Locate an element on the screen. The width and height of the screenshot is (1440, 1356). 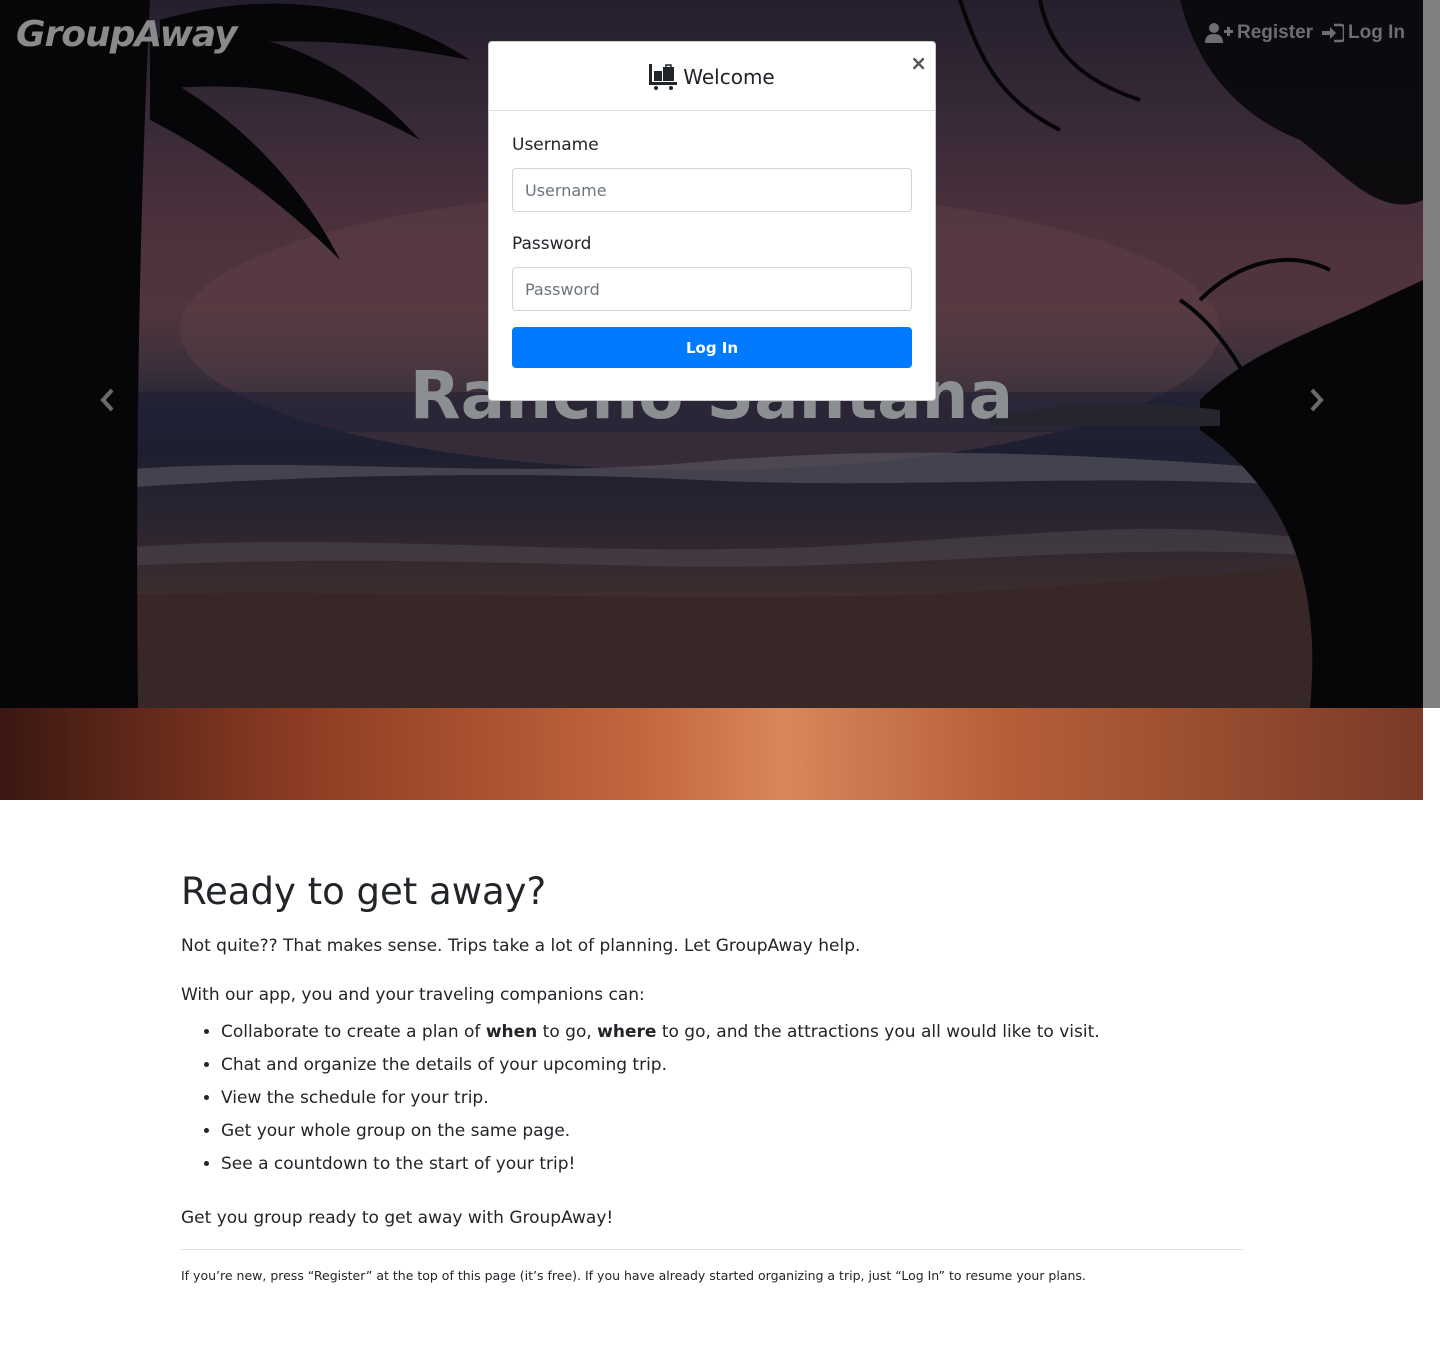
feature-text: to go, is located at coordinates (567, 1032).